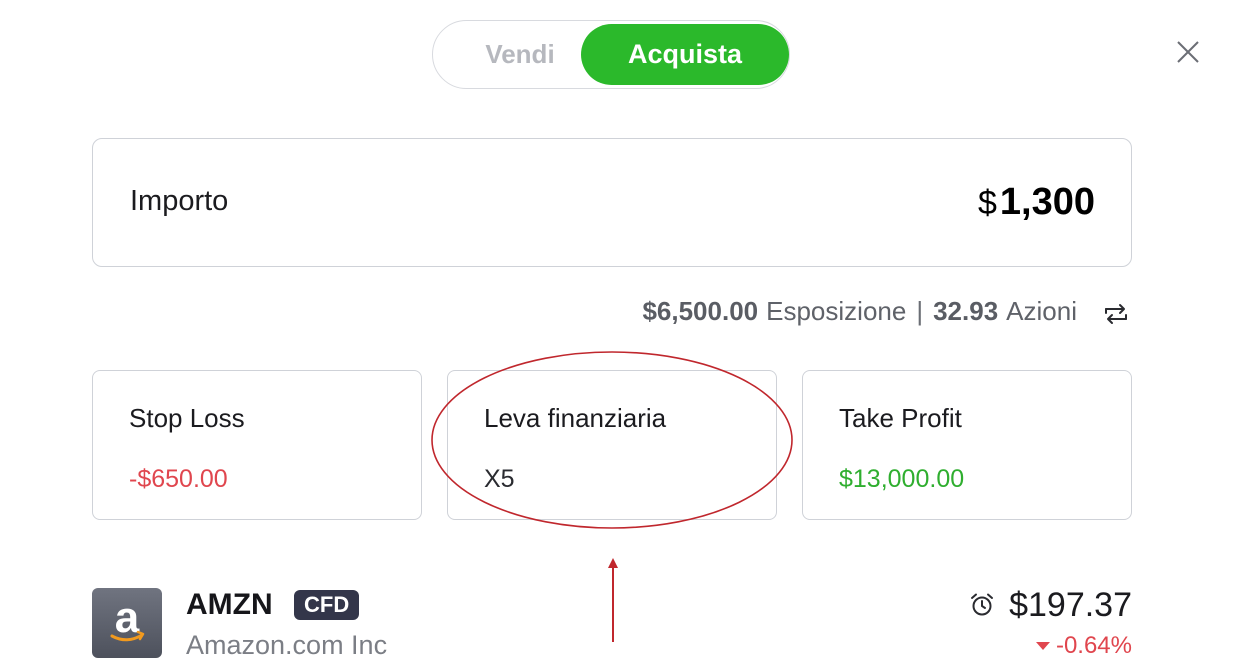 Image resolution: width=1238 pixels, height=666 pixels. I want to click on shares-label: Azioni, so click(1041, 311).